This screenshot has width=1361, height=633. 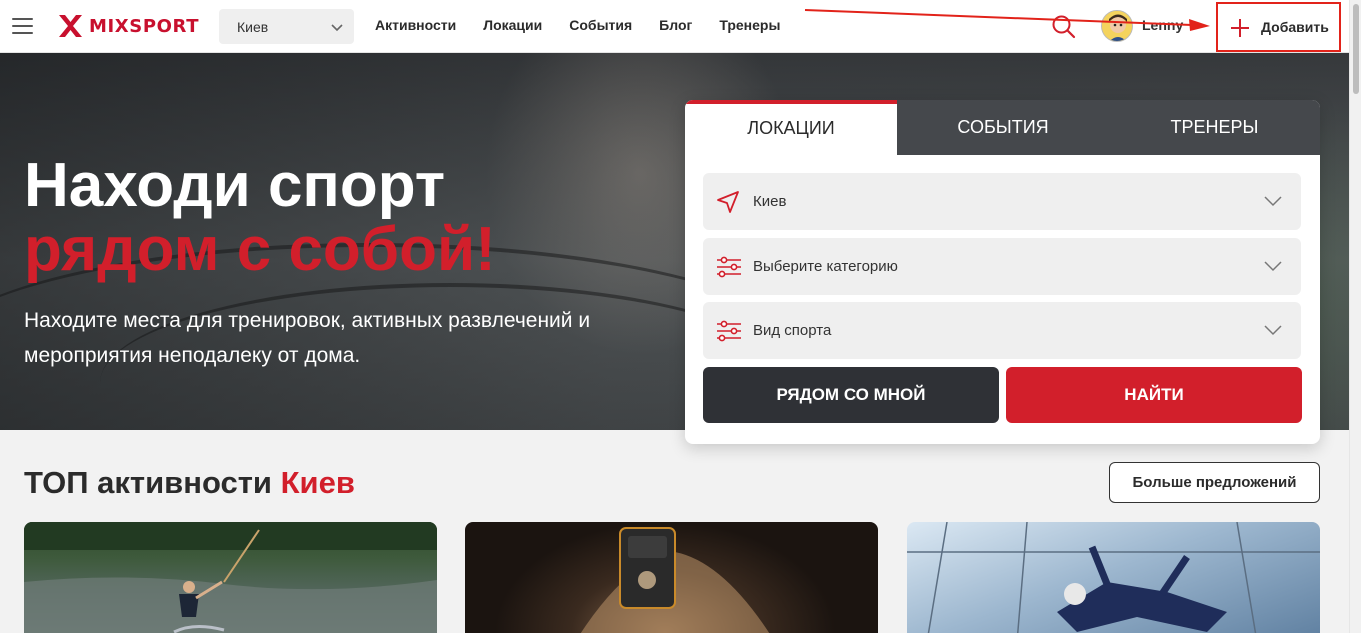 I want to click on nav-item-trainers: Тренеры, so click(x=749, y=25).